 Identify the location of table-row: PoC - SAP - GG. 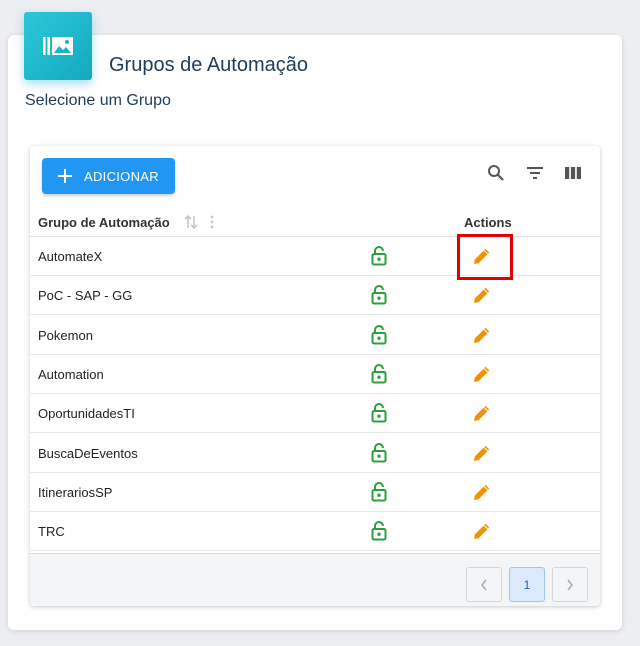
(315, 296).